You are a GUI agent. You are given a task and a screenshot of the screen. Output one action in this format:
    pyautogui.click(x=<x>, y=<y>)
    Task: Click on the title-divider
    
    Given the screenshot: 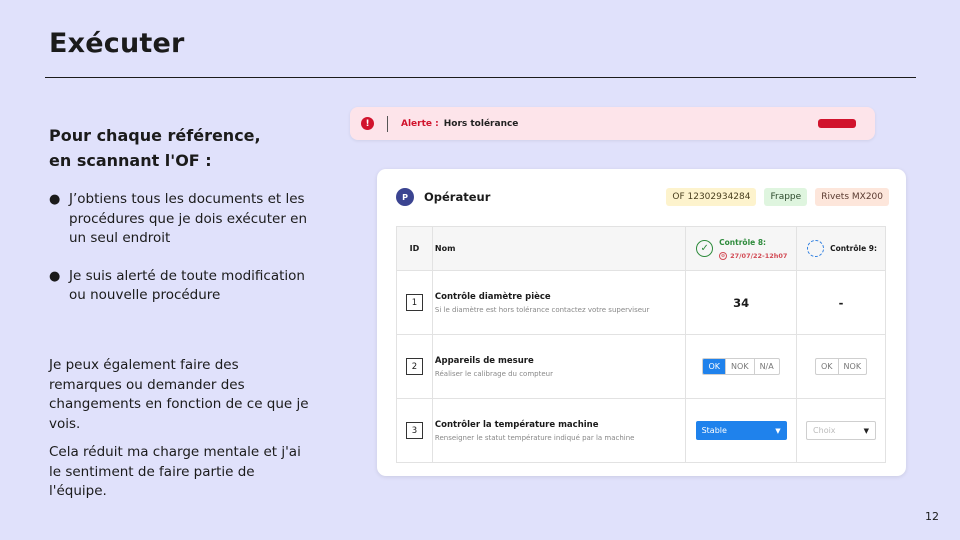 What is the action you would take?
    pyautogui.click(x=480, y=77)
    